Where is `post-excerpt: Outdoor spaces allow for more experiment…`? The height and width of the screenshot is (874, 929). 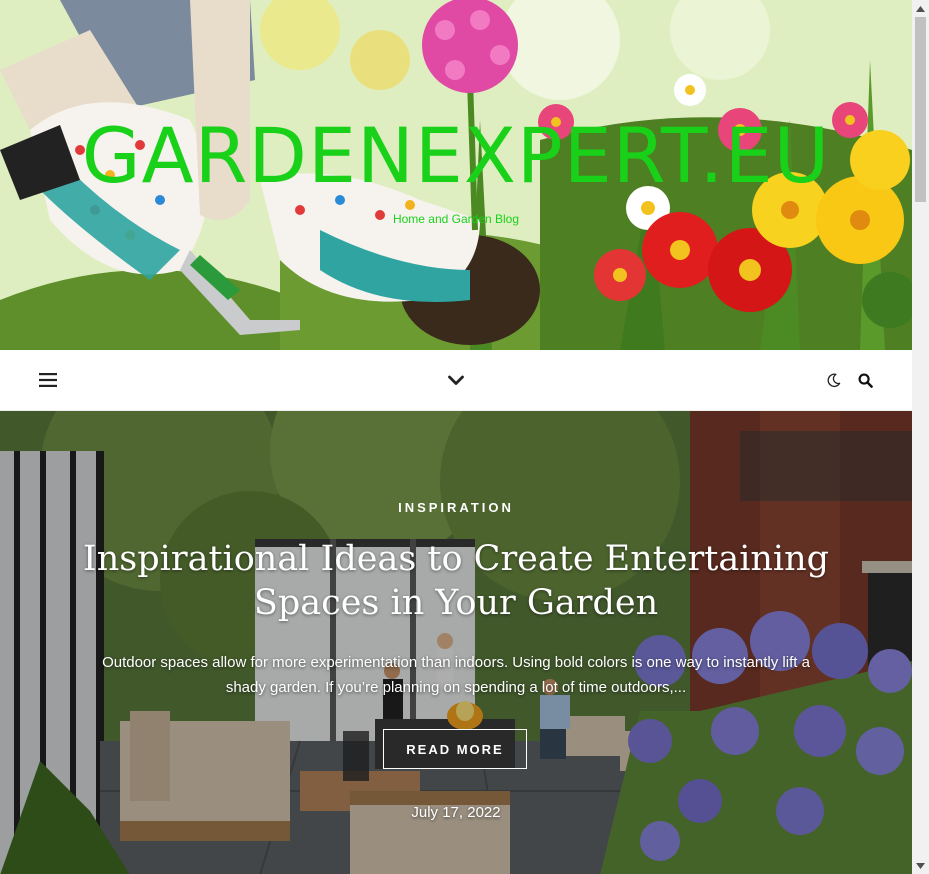
post-excerpt: Outdoor spaces allow for more experiment… is located at coordinates (456, 675).